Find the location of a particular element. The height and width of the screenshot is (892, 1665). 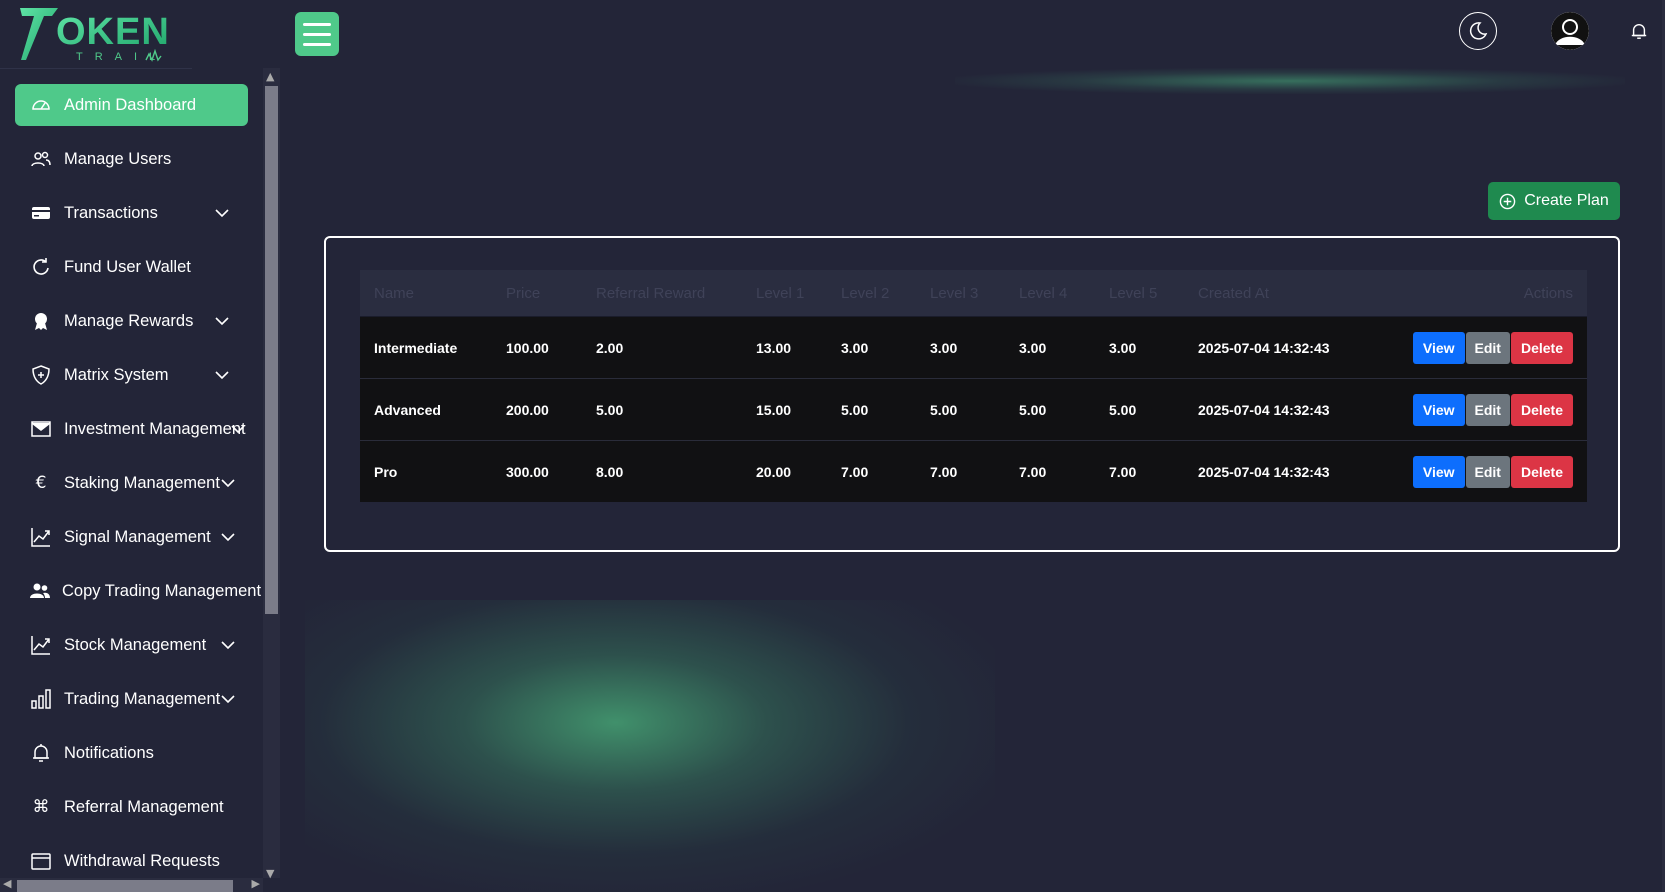

sidebar-item-admin-dashboard: Admin Dashboard is located at coordinates (131, 105).